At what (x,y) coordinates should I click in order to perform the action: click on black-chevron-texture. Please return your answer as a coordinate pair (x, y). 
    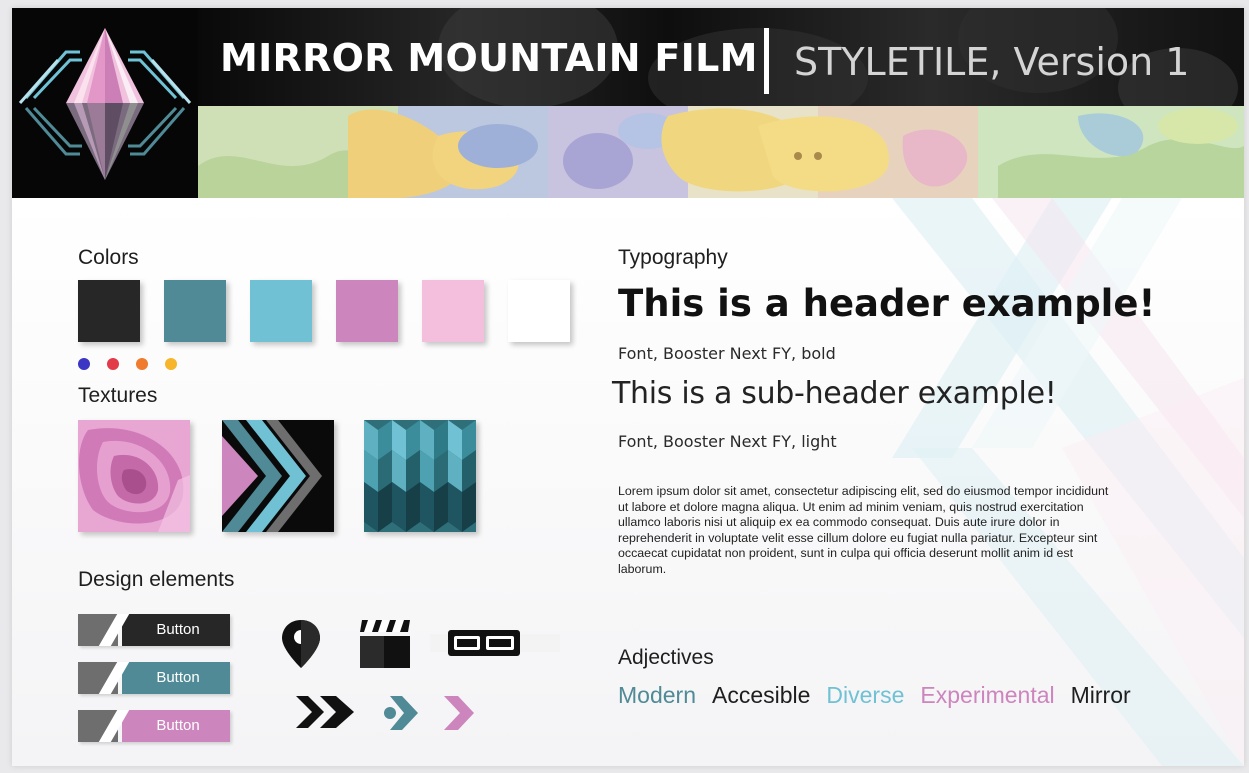
    Looking at the image, I should click on (278, 476).